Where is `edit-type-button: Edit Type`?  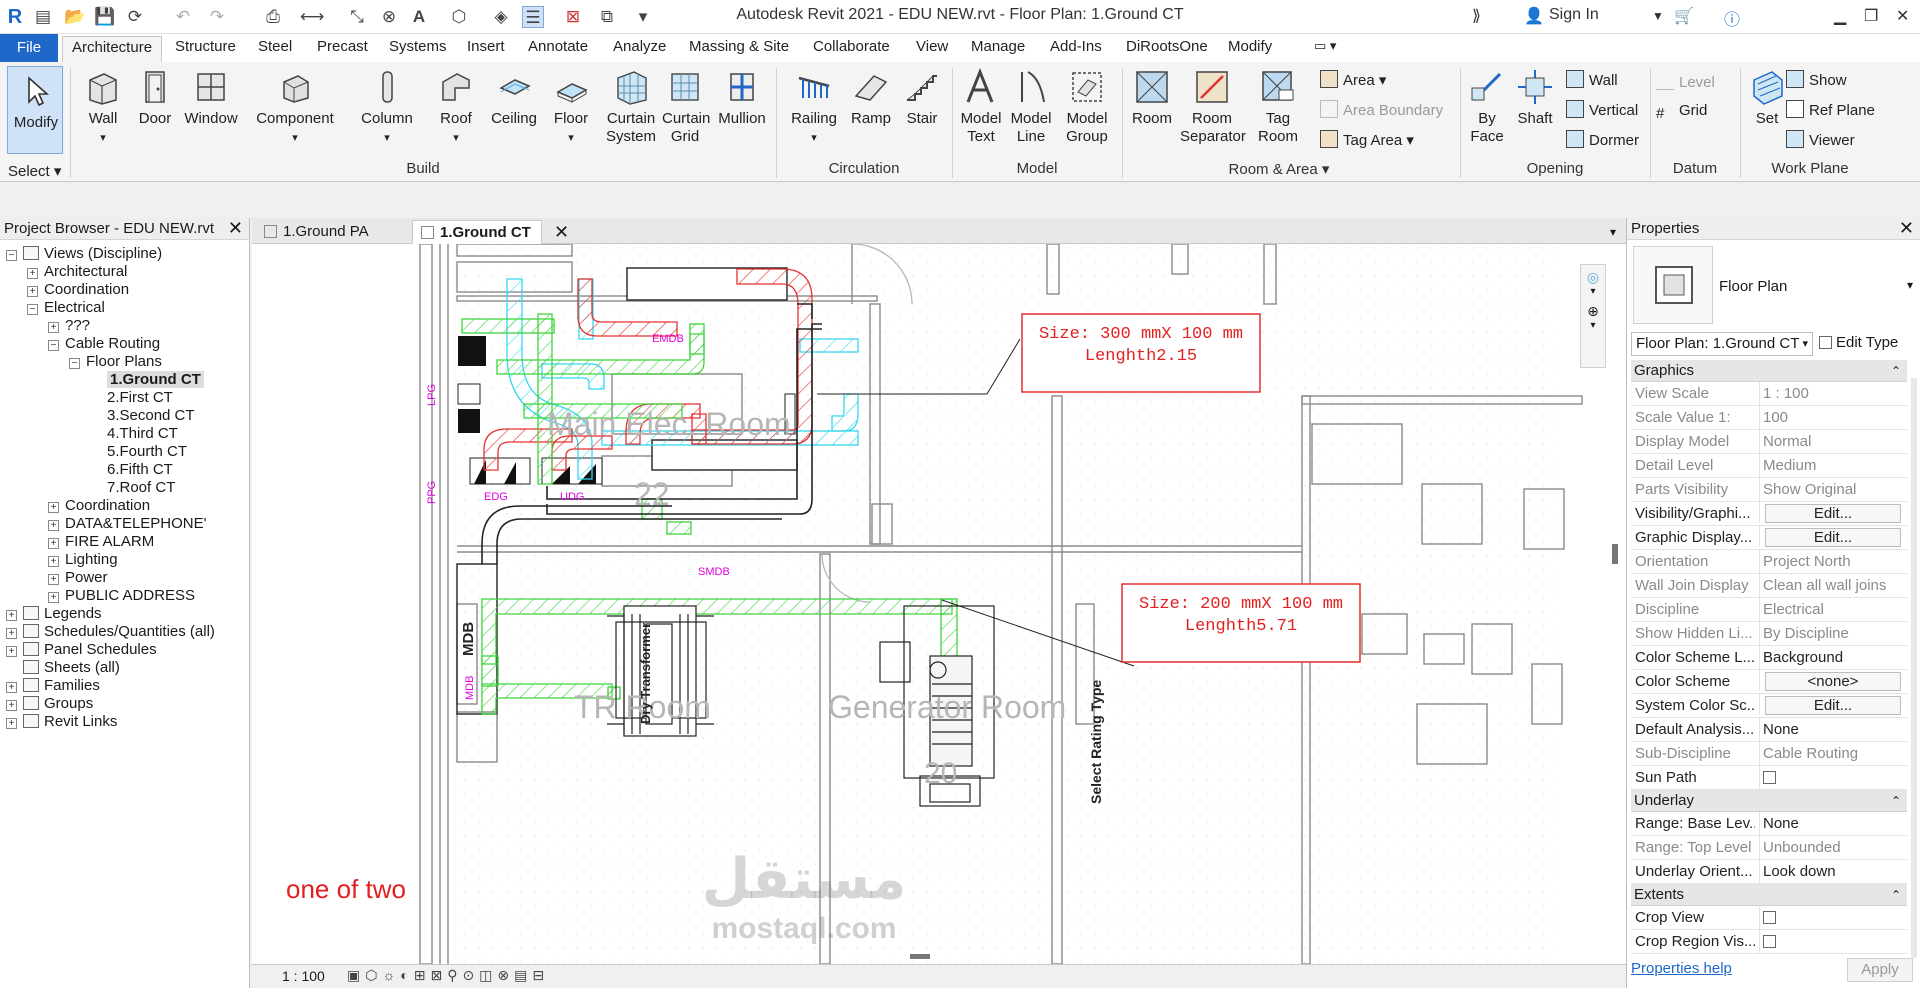 edit-type-button: Edit Type is located at coordinates (1865, 344).